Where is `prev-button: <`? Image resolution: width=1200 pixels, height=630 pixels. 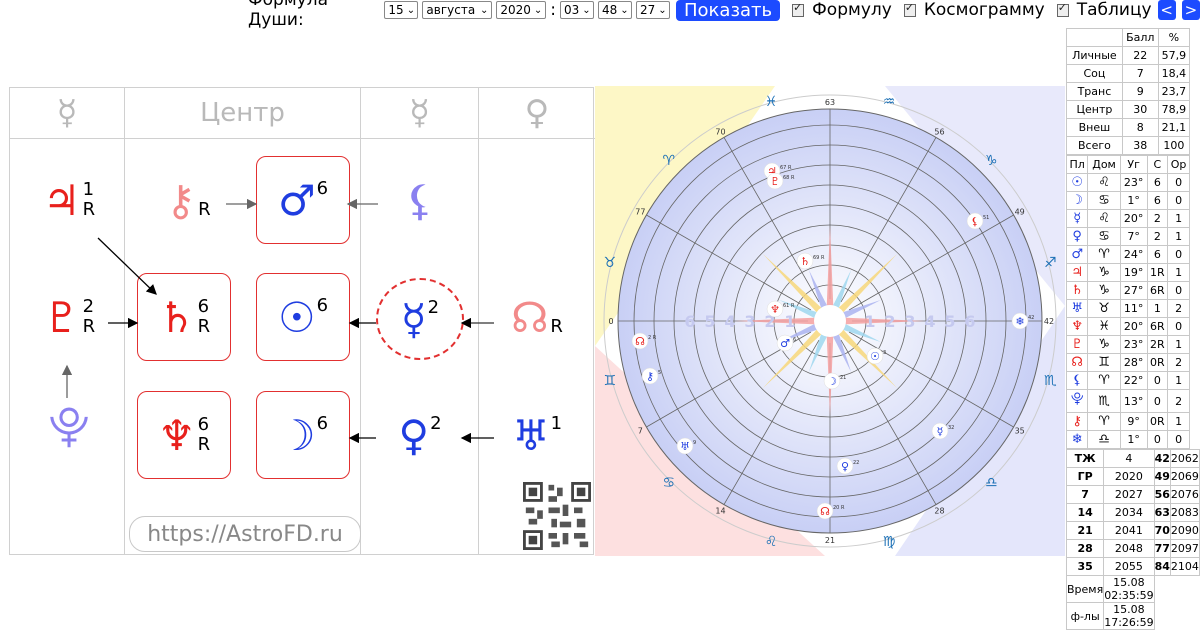 prev-button: < is located at coordinates (1166, 10).